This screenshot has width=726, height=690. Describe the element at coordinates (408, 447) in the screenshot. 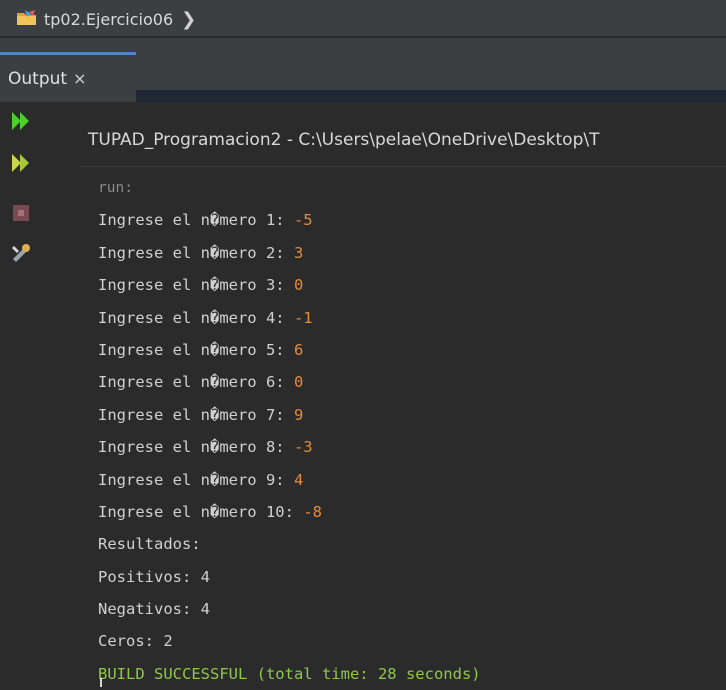

I see `prompt-line: Ingrese el n�mero 8: -3` at that location.